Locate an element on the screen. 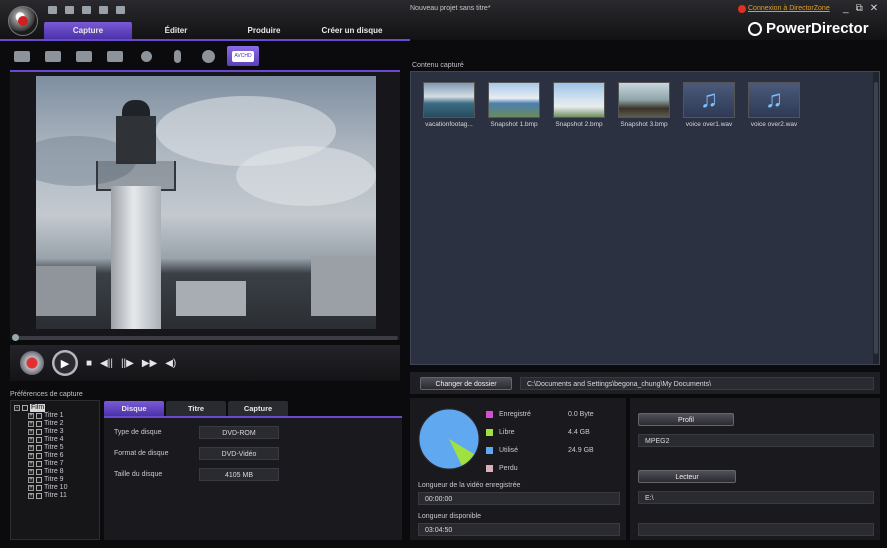 Image resolution: width=887 pixels, height=548 pixels. play-button: ▶ is located at coordinates (65, 363).